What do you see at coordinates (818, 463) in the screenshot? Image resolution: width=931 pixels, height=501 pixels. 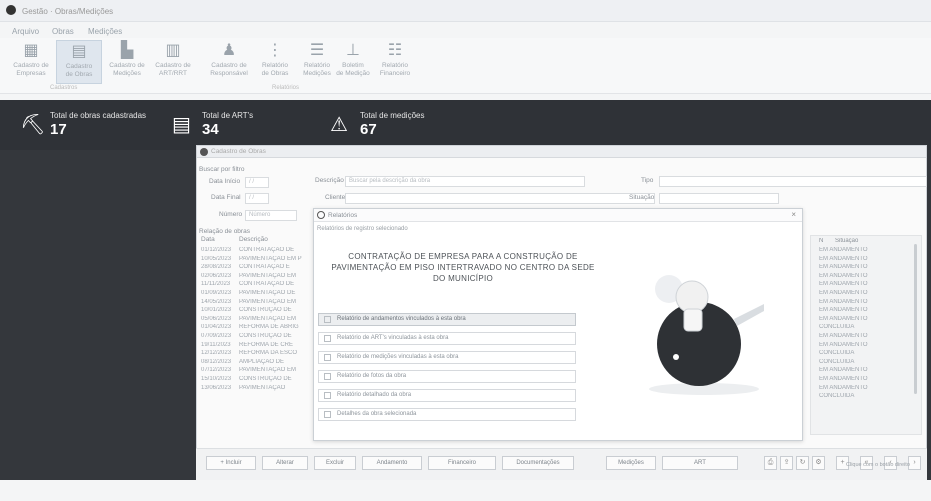 I see `settings-icon: ⚙` at bounding box center [818, 463].